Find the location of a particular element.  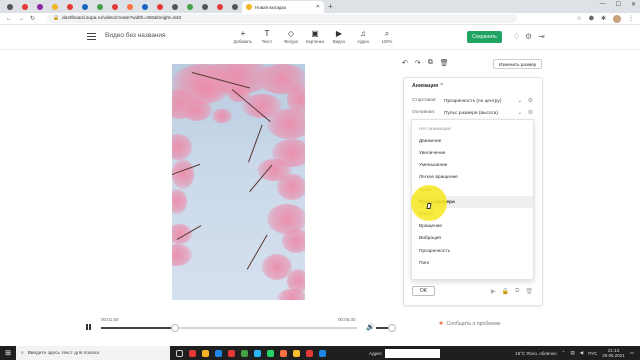

animation-option: Уменьшение is located at coordinates (472, 166).